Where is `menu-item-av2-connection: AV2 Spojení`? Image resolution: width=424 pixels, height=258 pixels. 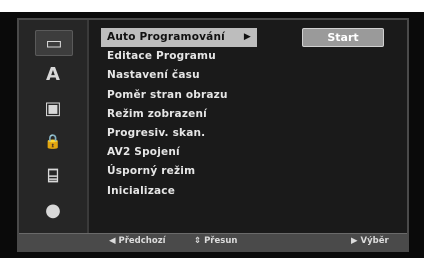
menu-item-av2-connection: AV2 Spojení is located at coordinates (181, 152).